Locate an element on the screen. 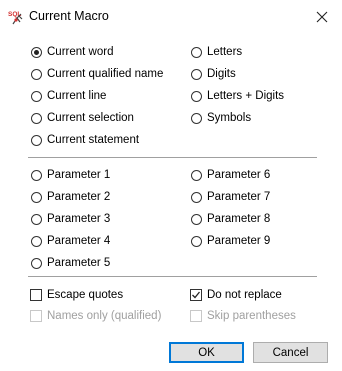 The image size is (342, 371). radio-current-line: Current line is located at coordinates (68, 96).